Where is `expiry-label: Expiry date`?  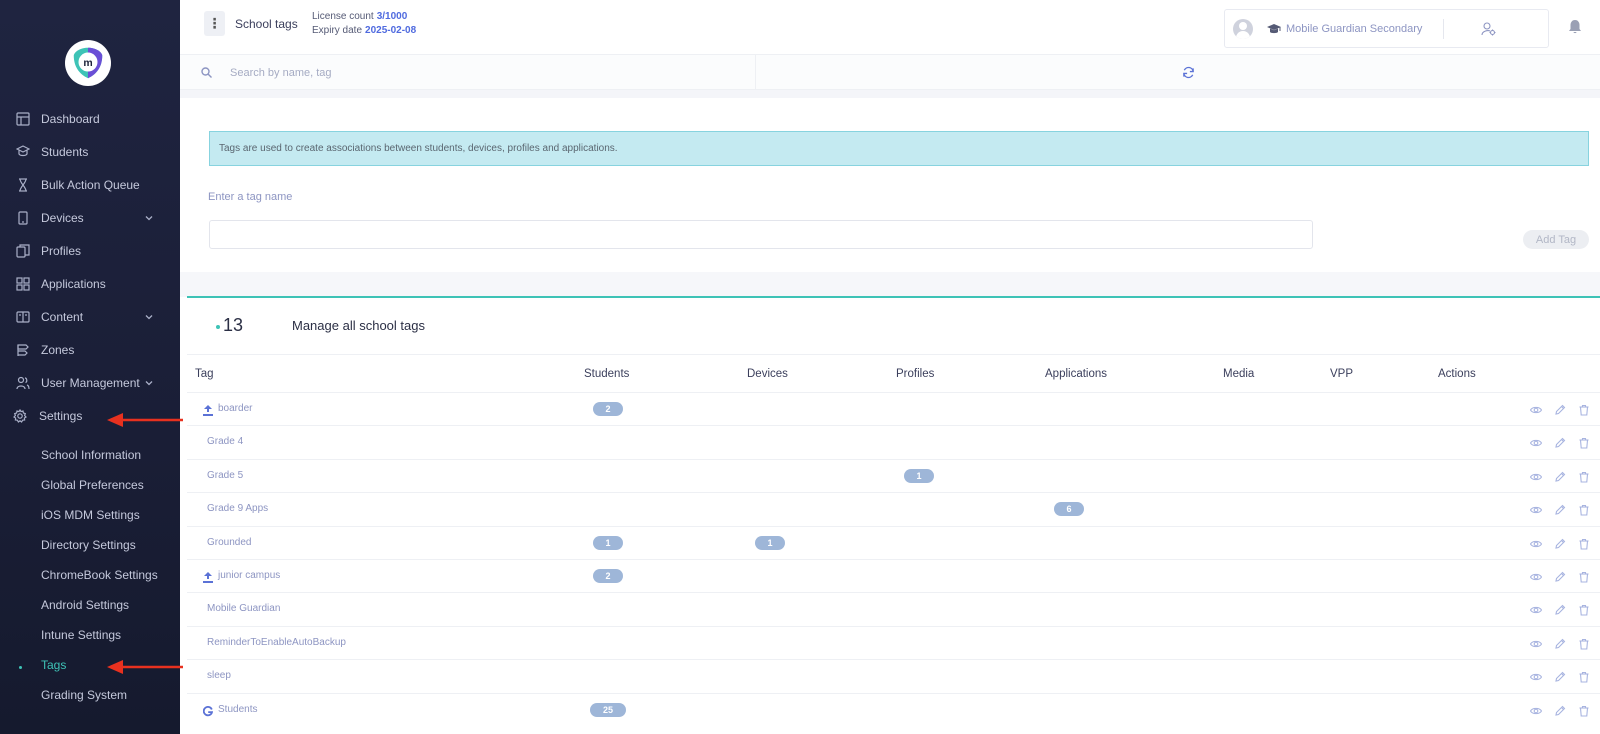
expiry-label: Expiry date is located at coordinates (337, 30).